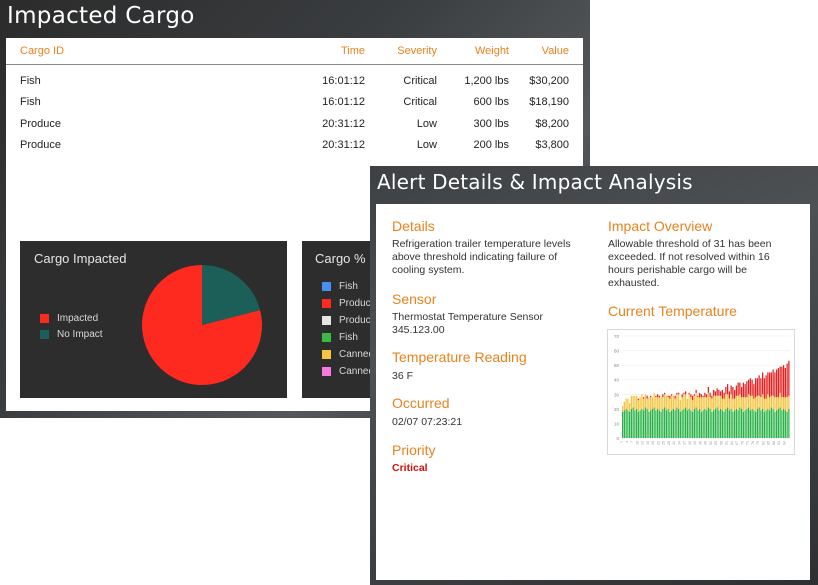  Describe the element at coordinates (203, 326) in the screenshot. I see `cargo-impacted-pie` at that location.